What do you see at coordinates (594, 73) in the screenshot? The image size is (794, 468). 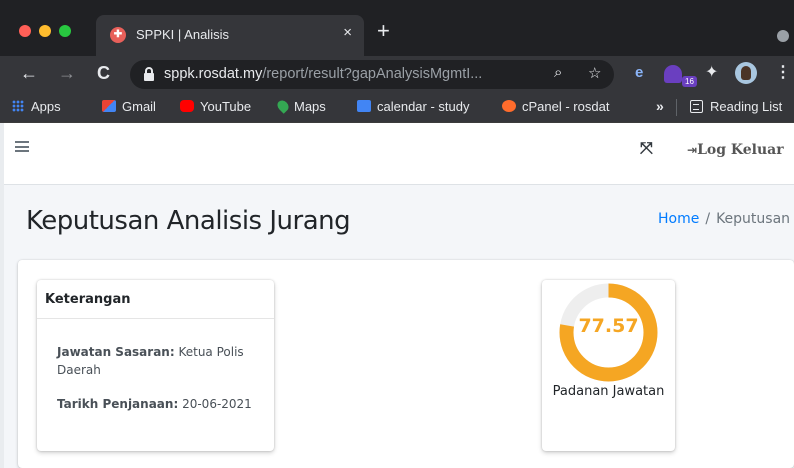 I see `bookmark-star-icon: ☆` at bounding box center [594, 73].